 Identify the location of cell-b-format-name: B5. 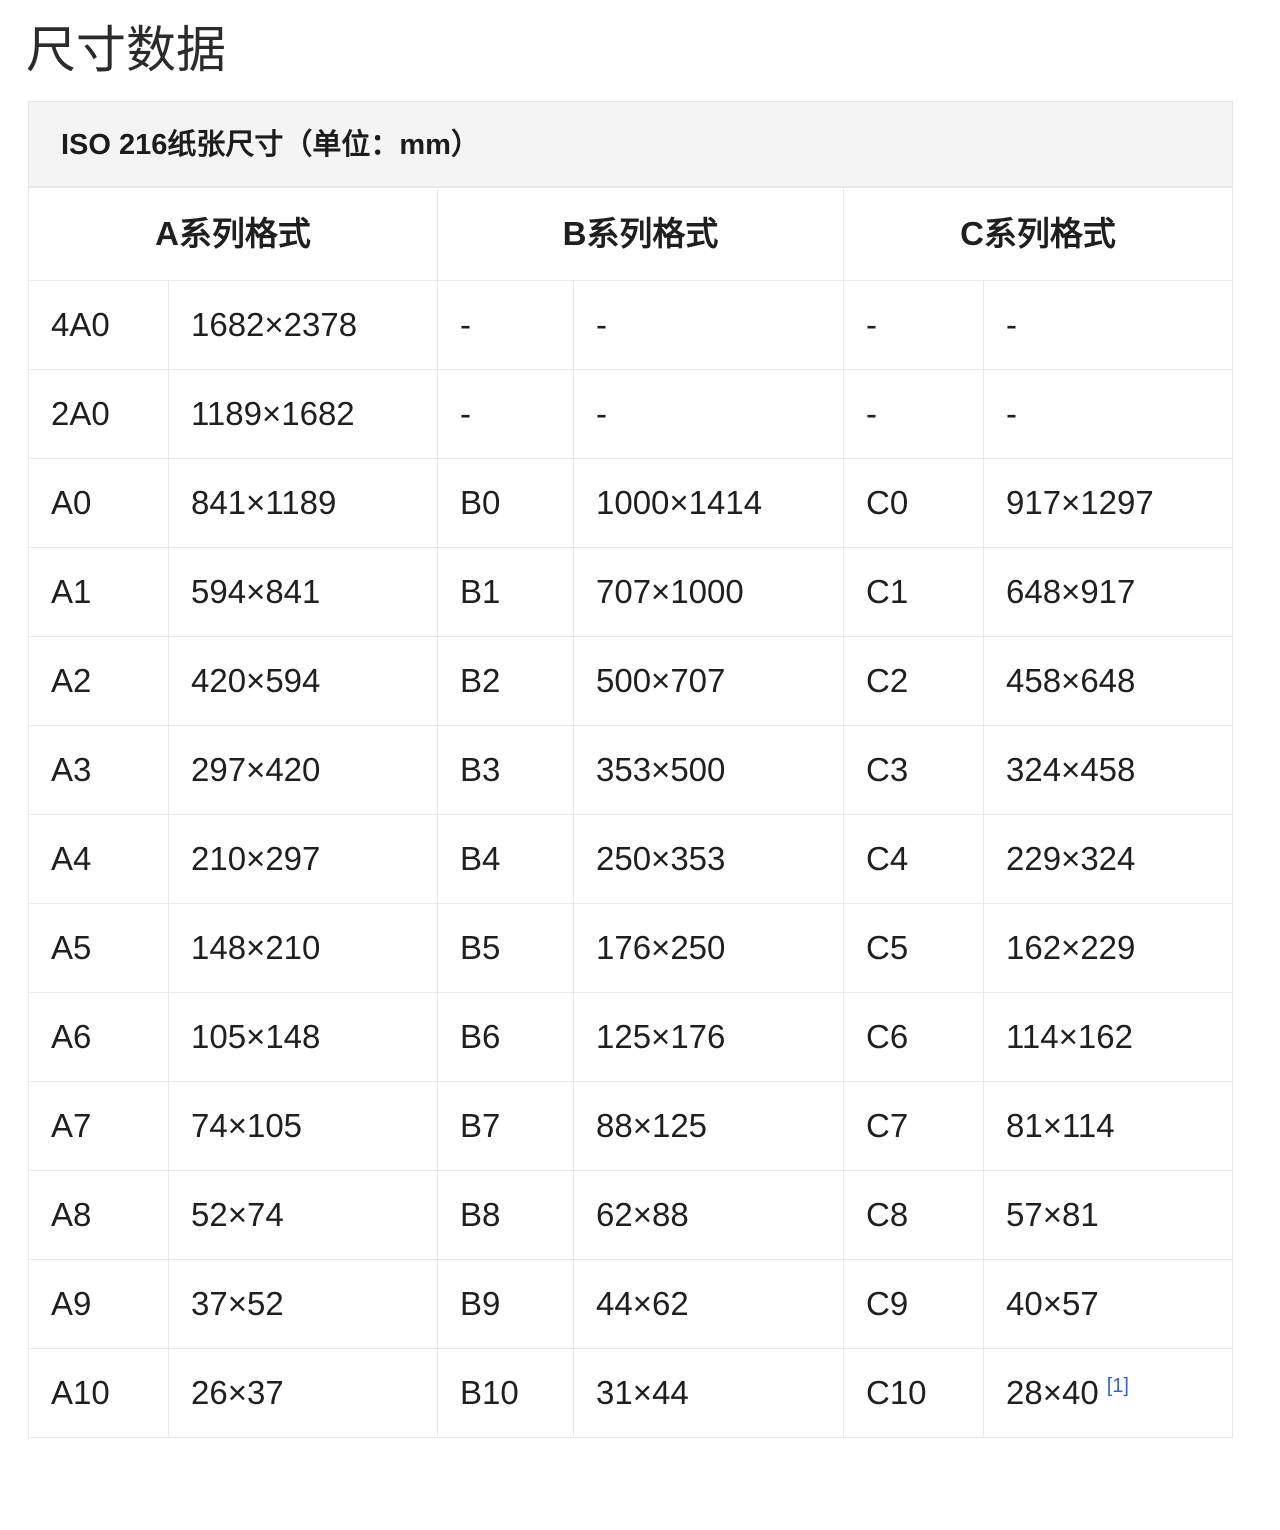
(505, 948).